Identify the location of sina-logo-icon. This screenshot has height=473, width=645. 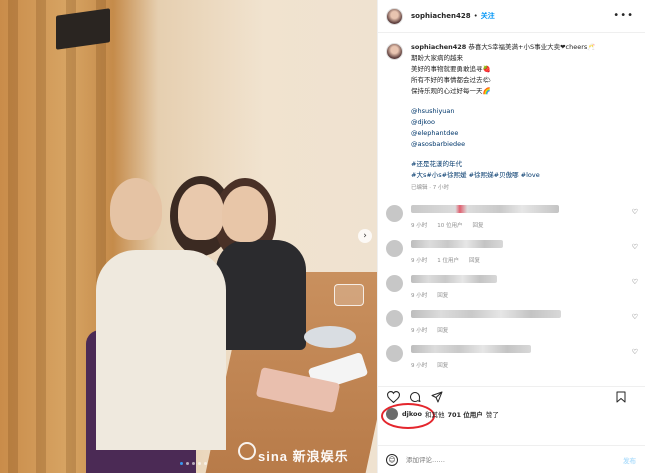
(247, 451).